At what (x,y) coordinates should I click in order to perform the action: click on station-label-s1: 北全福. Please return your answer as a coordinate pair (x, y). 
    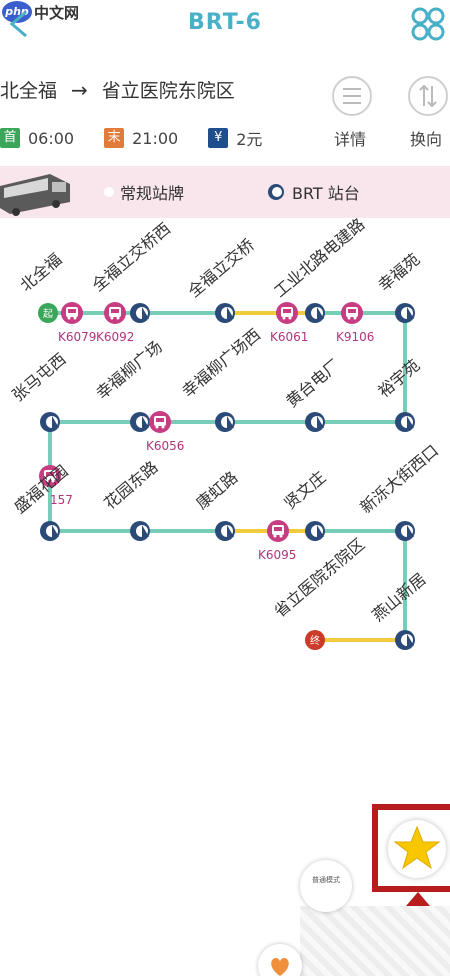
    Looking at the image, I should click on (40, 272).